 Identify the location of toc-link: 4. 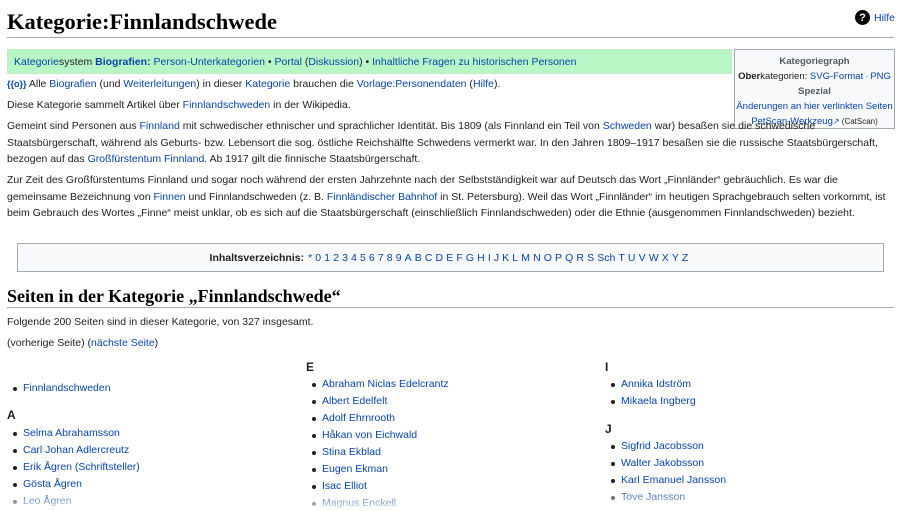
(354, 258).